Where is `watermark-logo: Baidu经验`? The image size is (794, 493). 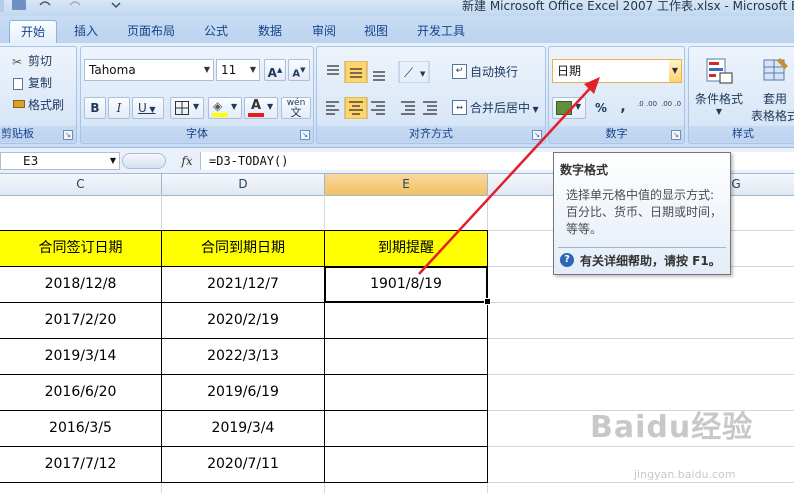
watermark-logo: Baidu经验 is located at coordinates (672, 427).